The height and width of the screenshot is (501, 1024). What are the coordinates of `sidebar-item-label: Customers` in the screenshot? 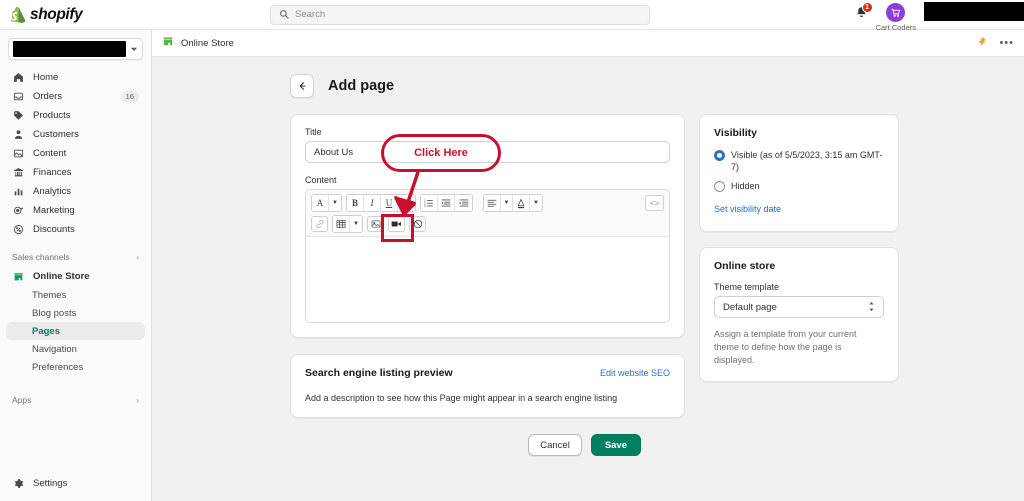 It's located at (56, 134).